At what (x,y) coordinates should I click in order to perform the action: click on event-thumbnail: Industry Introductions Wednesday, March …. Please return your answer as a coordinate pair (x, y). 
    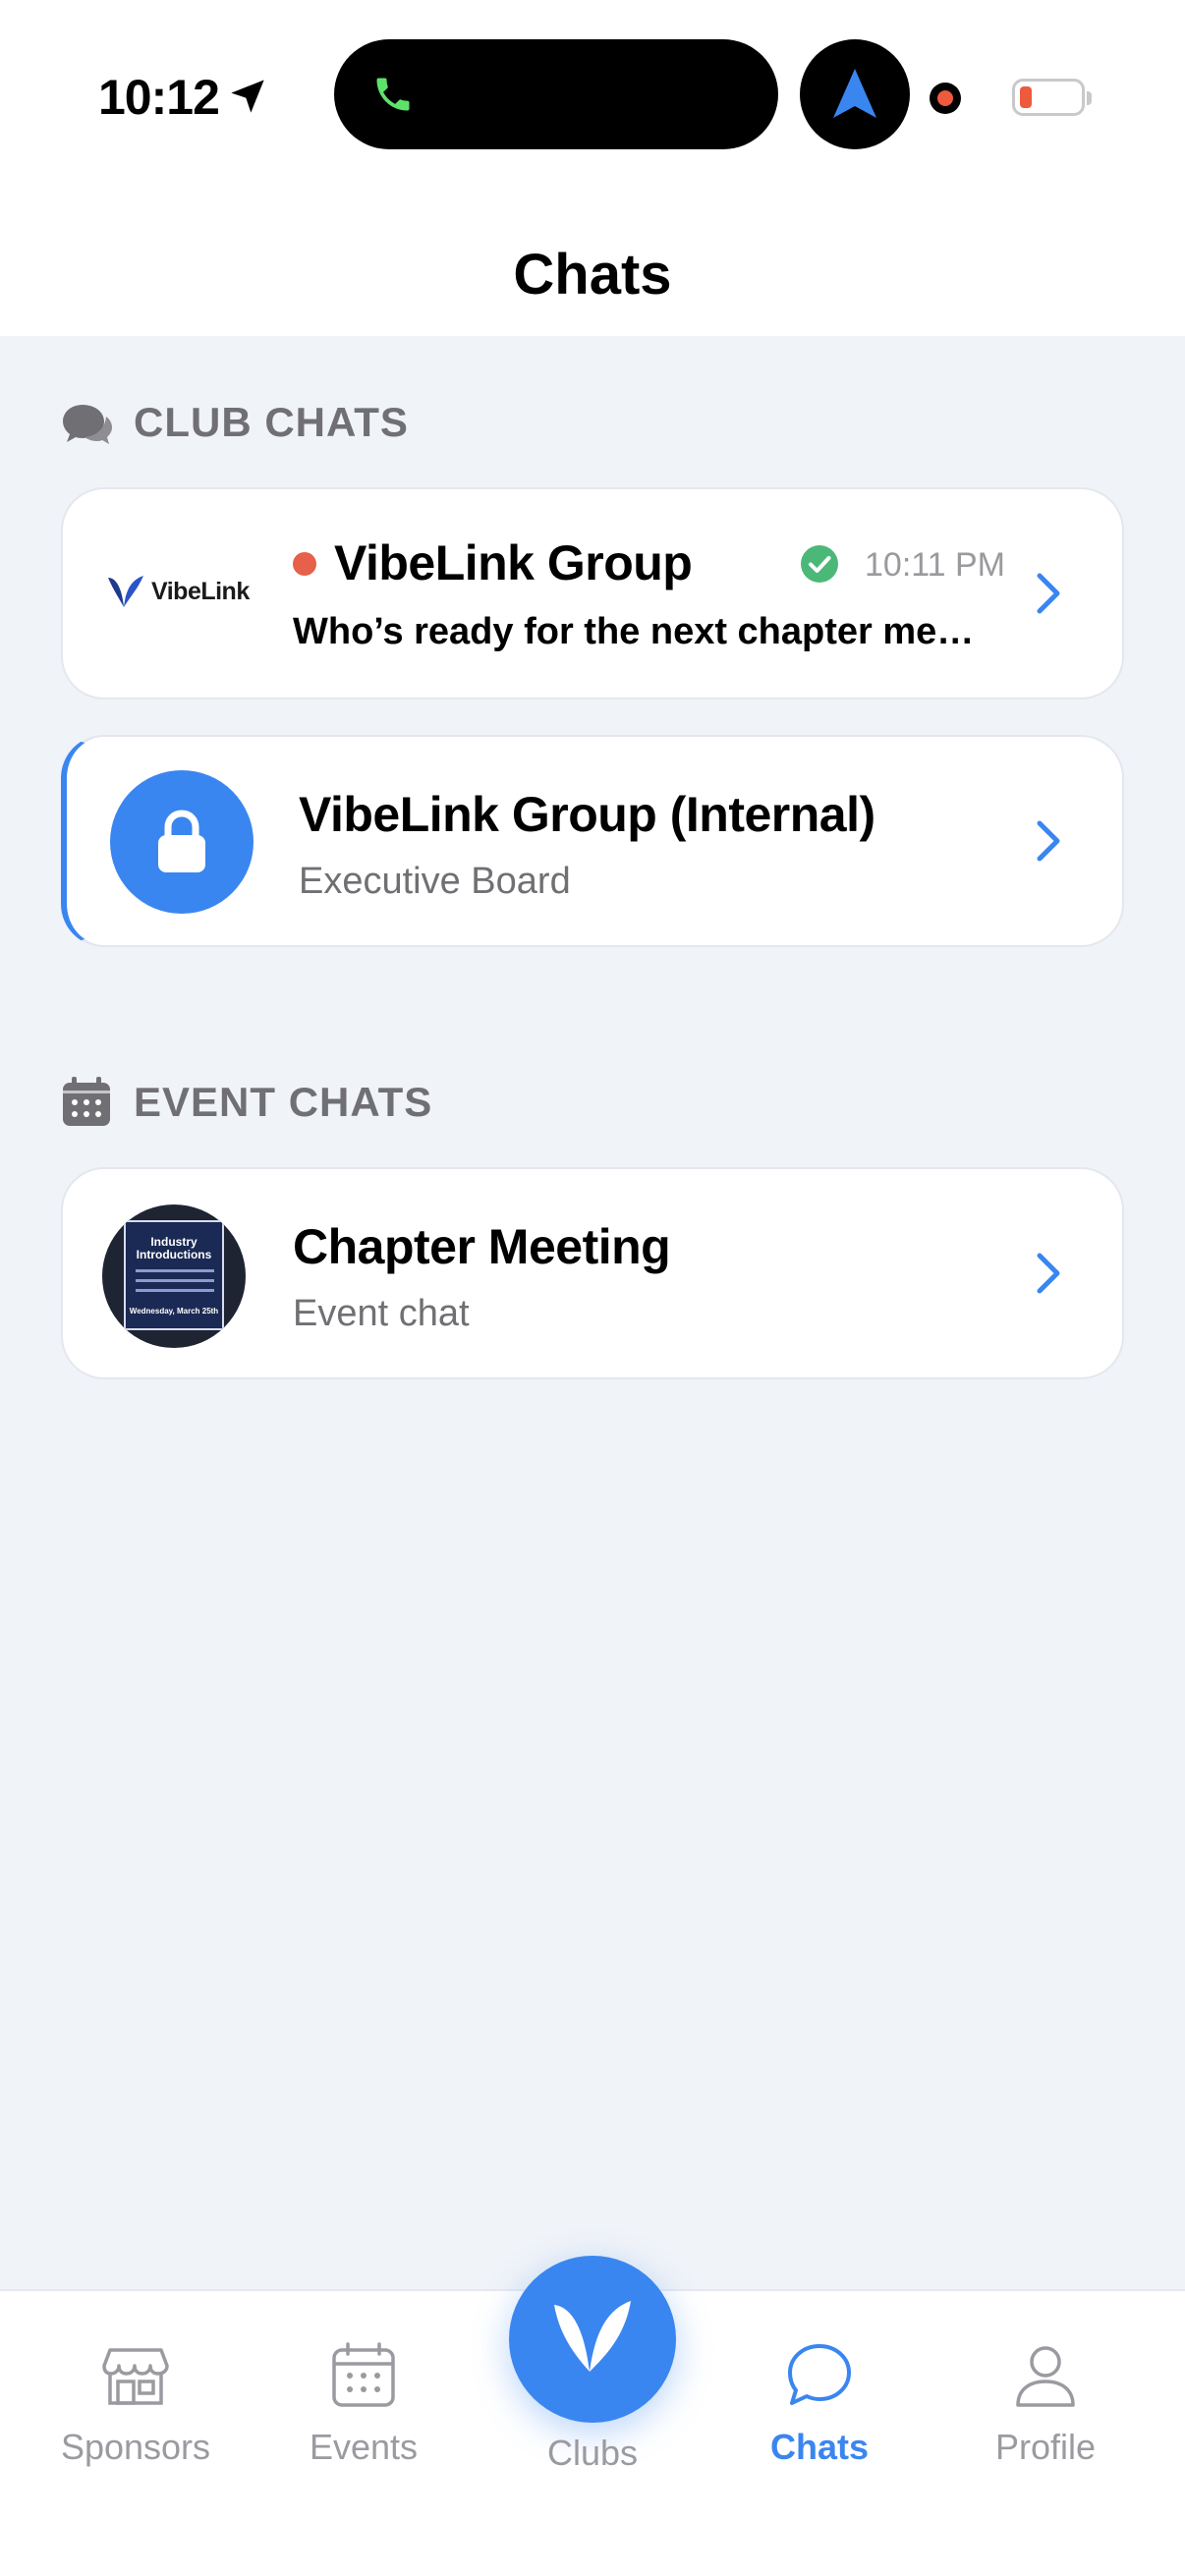
    Looking at the image, I should click on (174, 1276).